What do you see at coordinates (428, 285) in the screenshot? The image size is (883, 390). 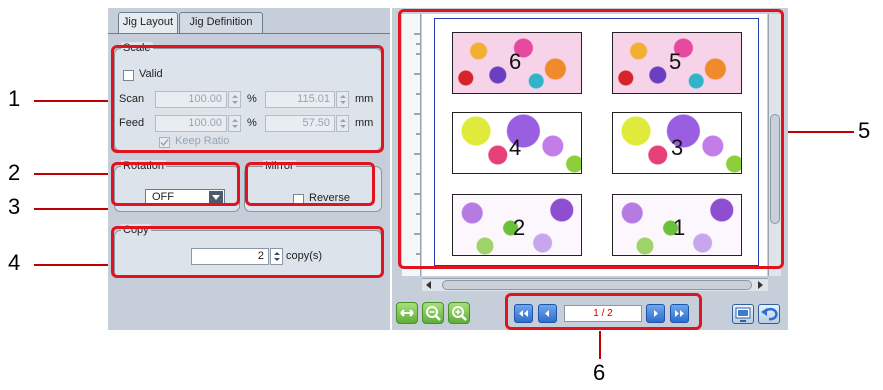 I see `scroll-left-icon` at bounding box center [428, 285].